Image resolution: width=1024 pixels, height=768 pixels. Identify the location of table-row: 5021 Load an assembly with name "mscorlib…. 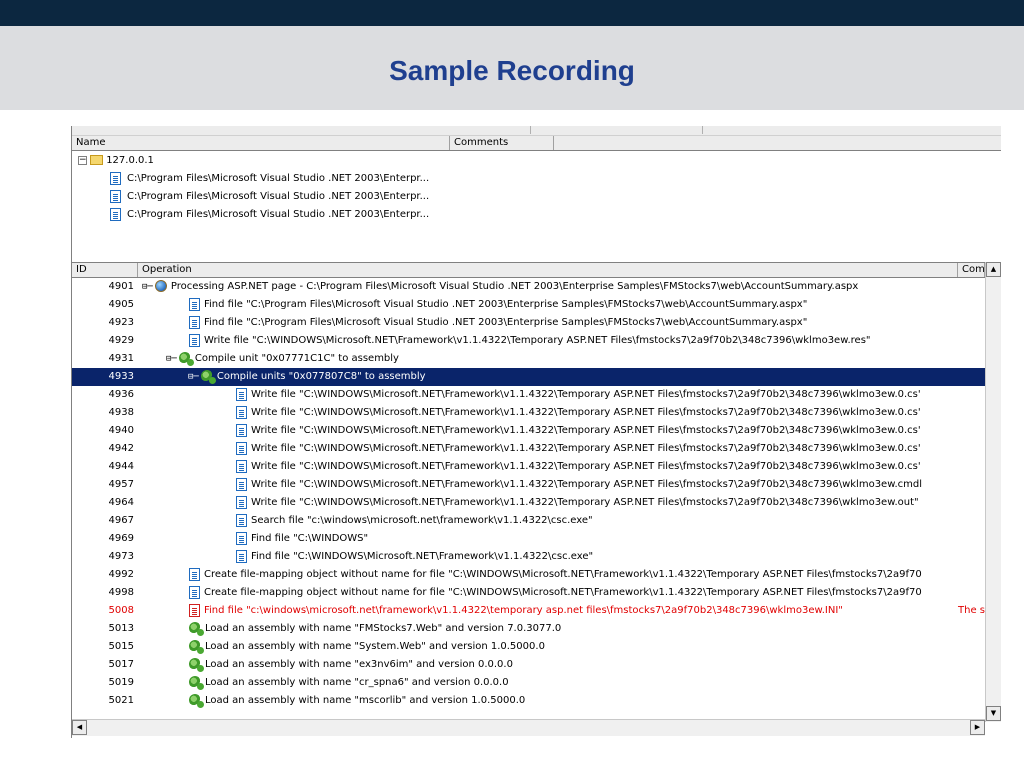
(536, 701).